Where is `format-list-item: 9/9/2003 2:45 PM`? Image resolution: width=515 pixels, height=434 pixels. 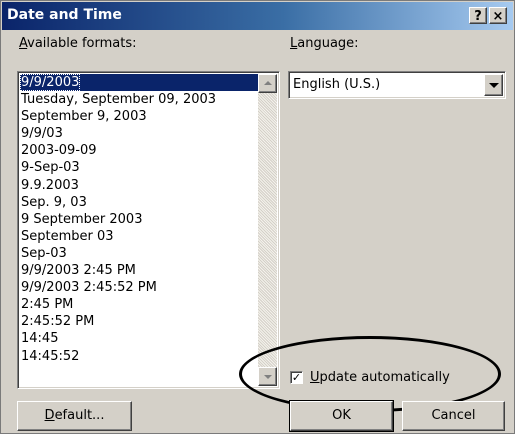
format-list-item: 9/9/2003 2:45 PM is located at coordinates (139, 270).